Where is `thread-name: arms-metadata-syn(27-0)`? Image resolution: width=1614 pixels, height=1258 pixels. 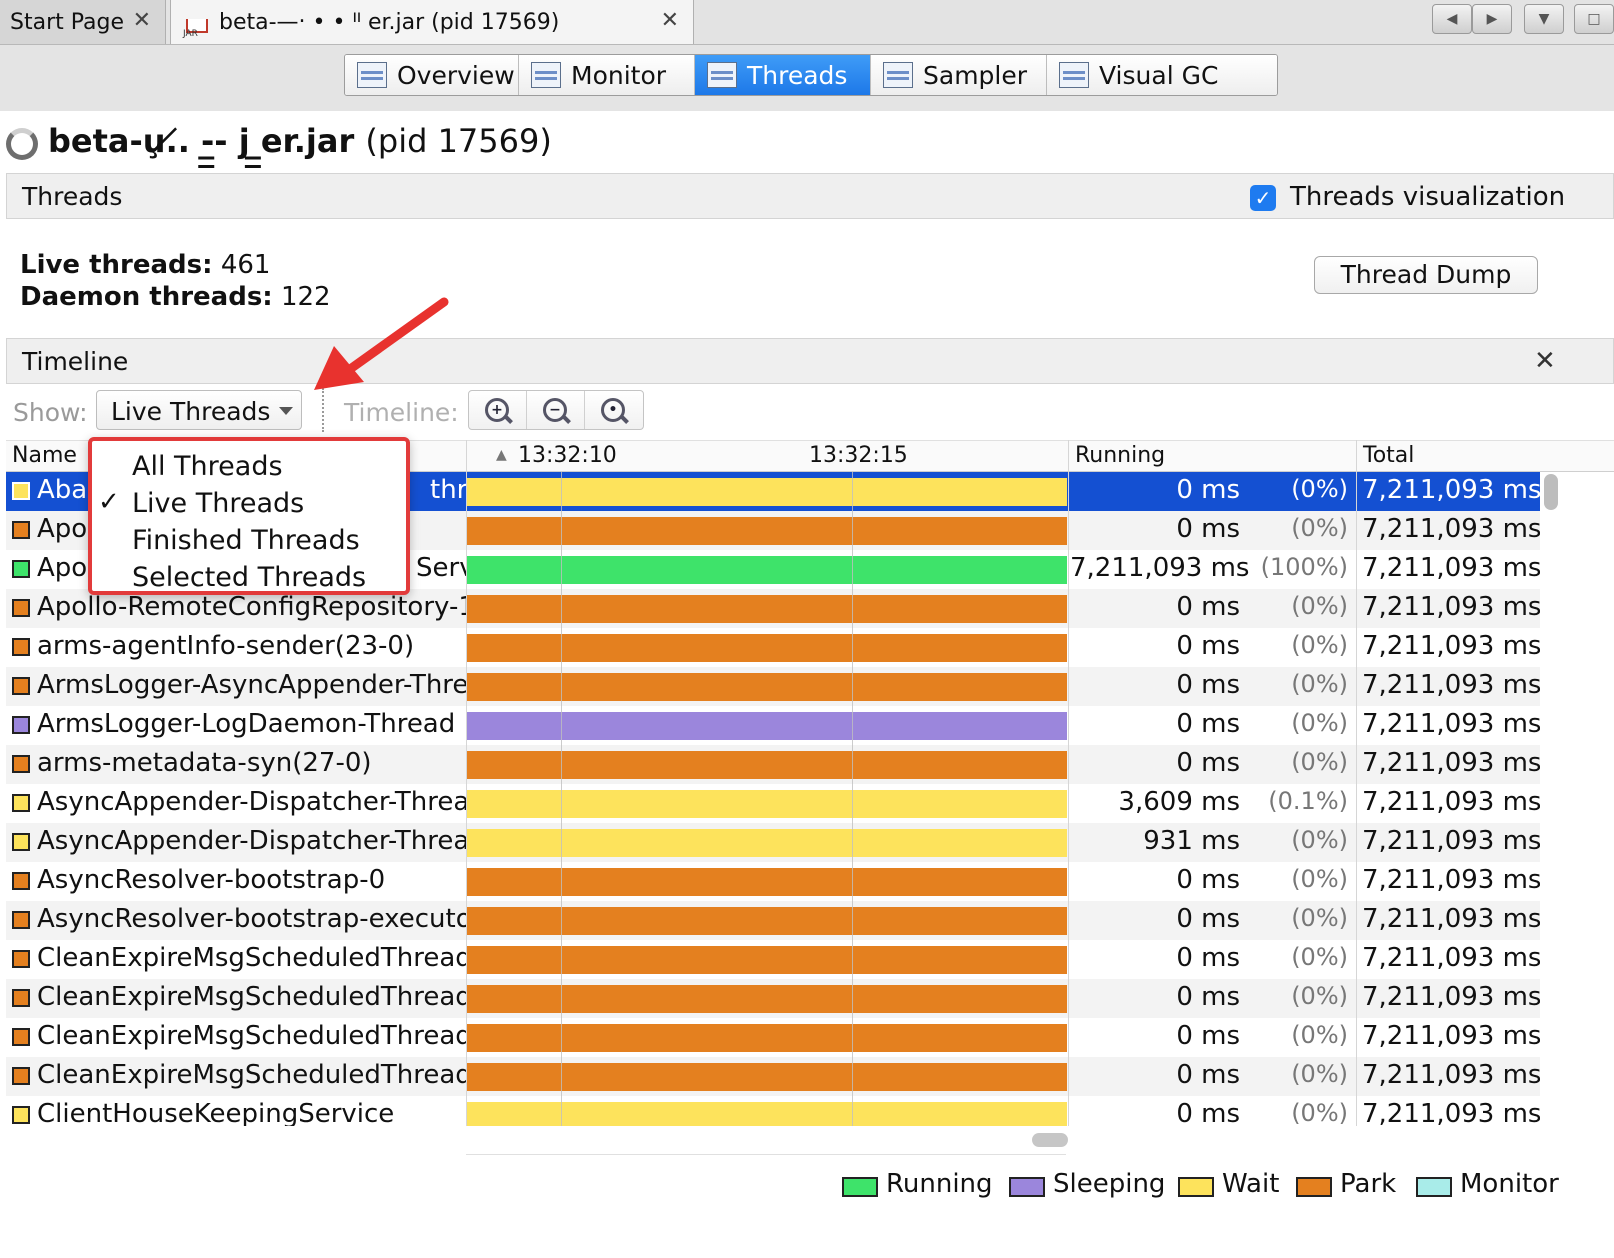 thread-name: arms-metadata-syn(27-0) is located at coordinates (204, 763).